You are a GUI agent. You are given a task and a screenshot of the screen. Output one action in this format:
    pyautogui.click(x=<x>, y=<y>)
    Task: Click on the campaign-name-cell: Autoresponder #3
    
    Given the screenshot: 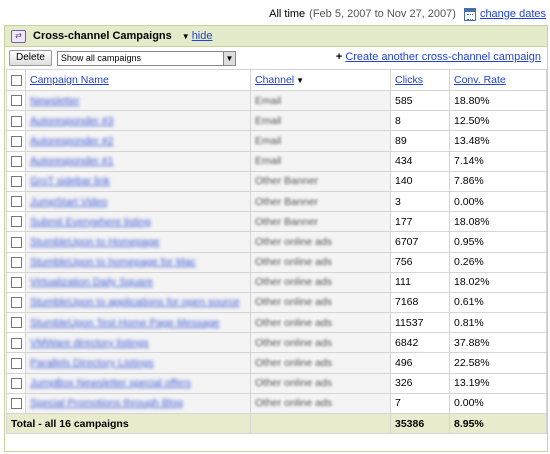 What is the action you would take?
    pyautogui.click(x=138, y=121)
    